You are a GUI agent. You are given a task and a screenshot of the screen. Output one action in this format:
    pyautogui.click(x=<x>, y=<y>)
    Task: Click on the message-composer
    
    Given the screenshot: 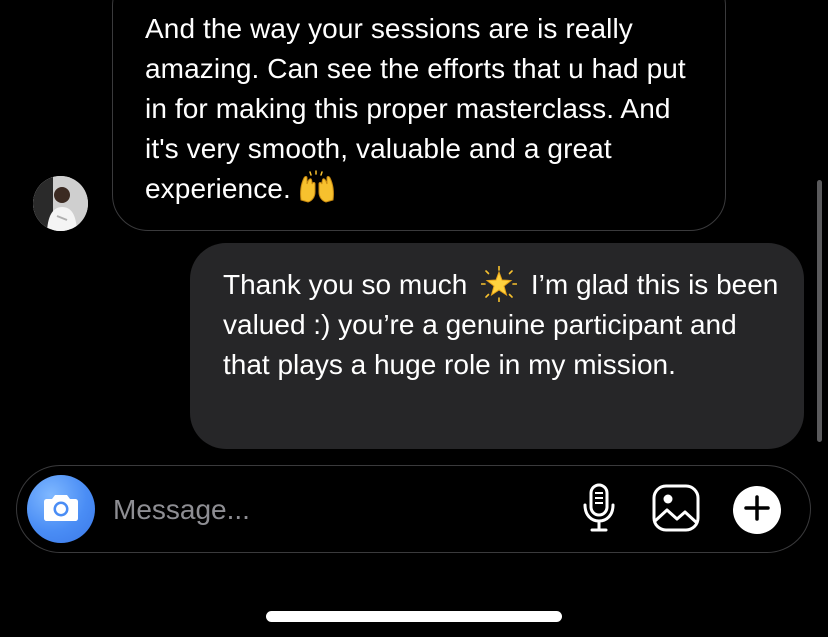 What is the action you would take?
    pyautogui.click(x=413, y=509)
    